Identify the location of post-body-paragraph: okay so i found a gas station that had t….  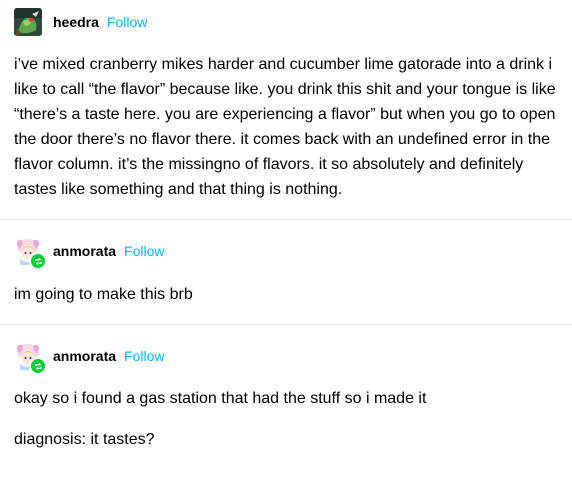
(220, 398).